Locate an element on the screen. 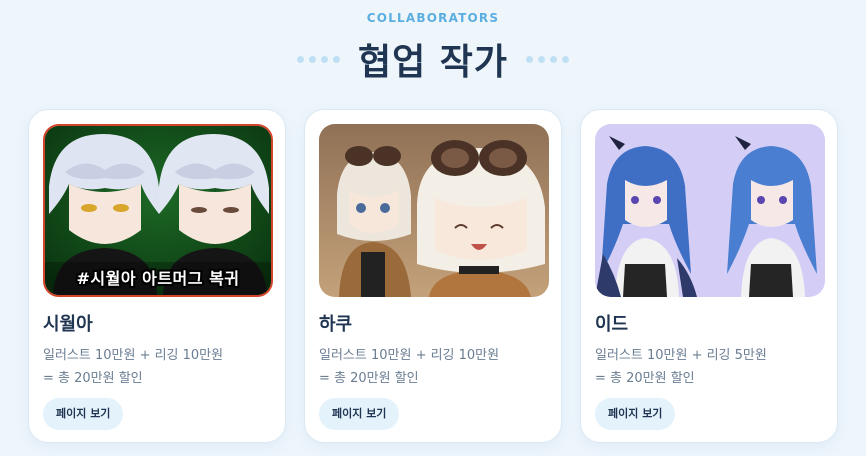 Image resolution: width=866 pixels, height=456 pixels. collaborator-description: 일러스트 10만원 + 리깅 5만원 = 총 20만원 할인 is located at coordinates (681, 367).